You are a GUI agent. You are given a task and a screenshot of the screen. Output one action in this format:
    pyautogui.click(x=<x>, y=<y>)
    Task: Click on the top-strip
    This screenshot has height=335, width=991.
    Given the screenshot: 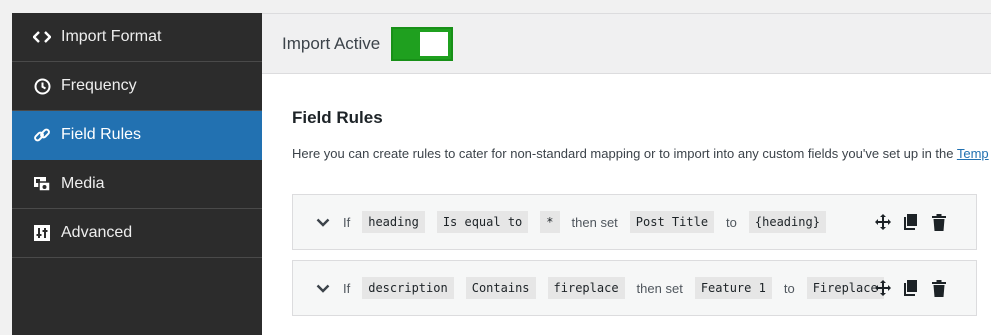 What is the action you would take?
    pyautogui.click(x=495, y=6)
    